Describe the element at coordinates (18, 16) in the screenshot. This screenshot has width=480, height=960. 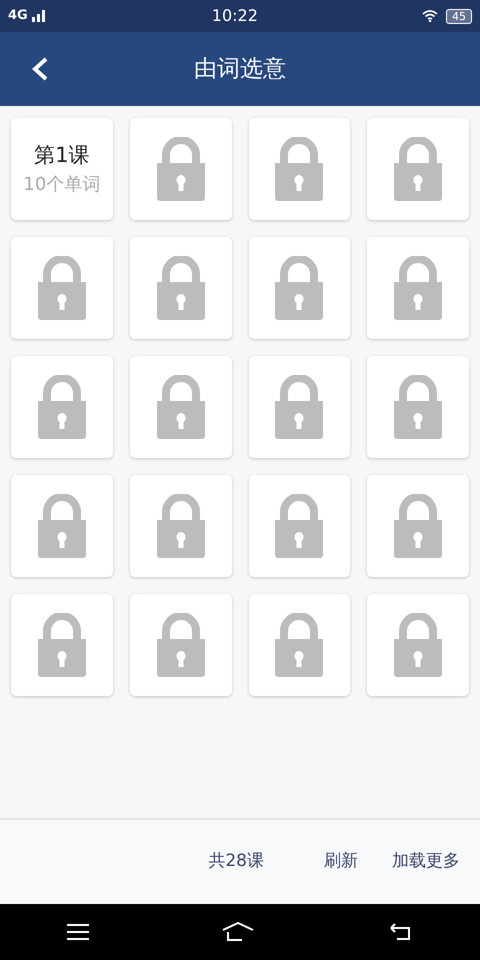
I see `network-label: 4G` at that location.